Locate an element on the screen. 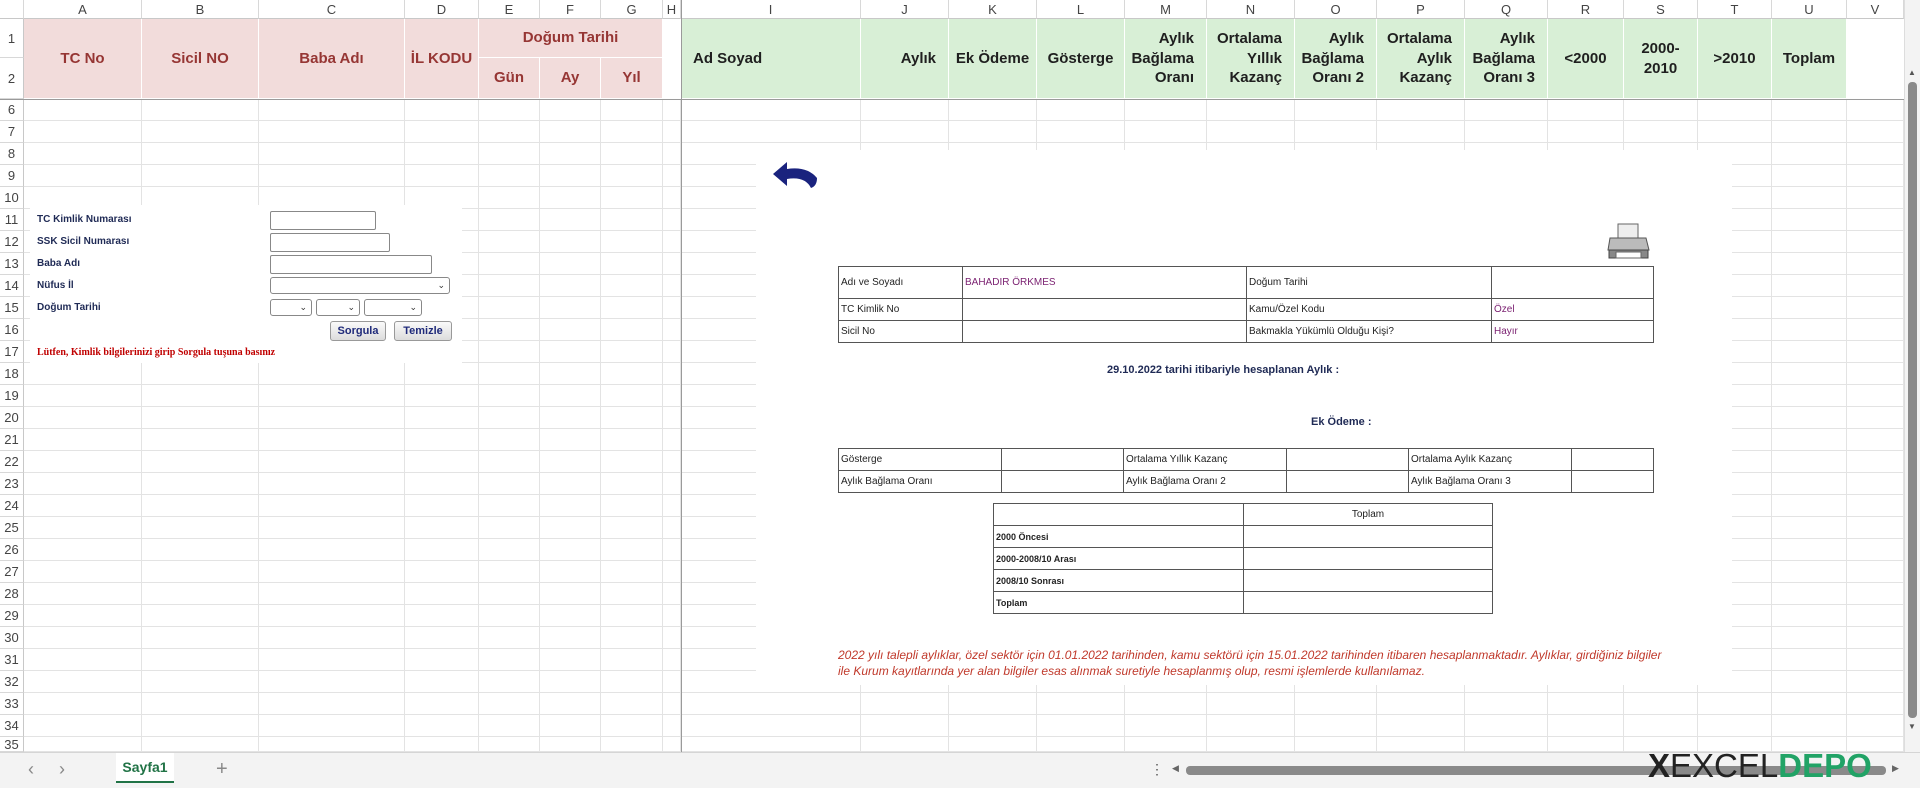 The height and width of the screenshot is (788, 1920). prev-sheet-icon: ‹ is located at coordinates (31, 769).